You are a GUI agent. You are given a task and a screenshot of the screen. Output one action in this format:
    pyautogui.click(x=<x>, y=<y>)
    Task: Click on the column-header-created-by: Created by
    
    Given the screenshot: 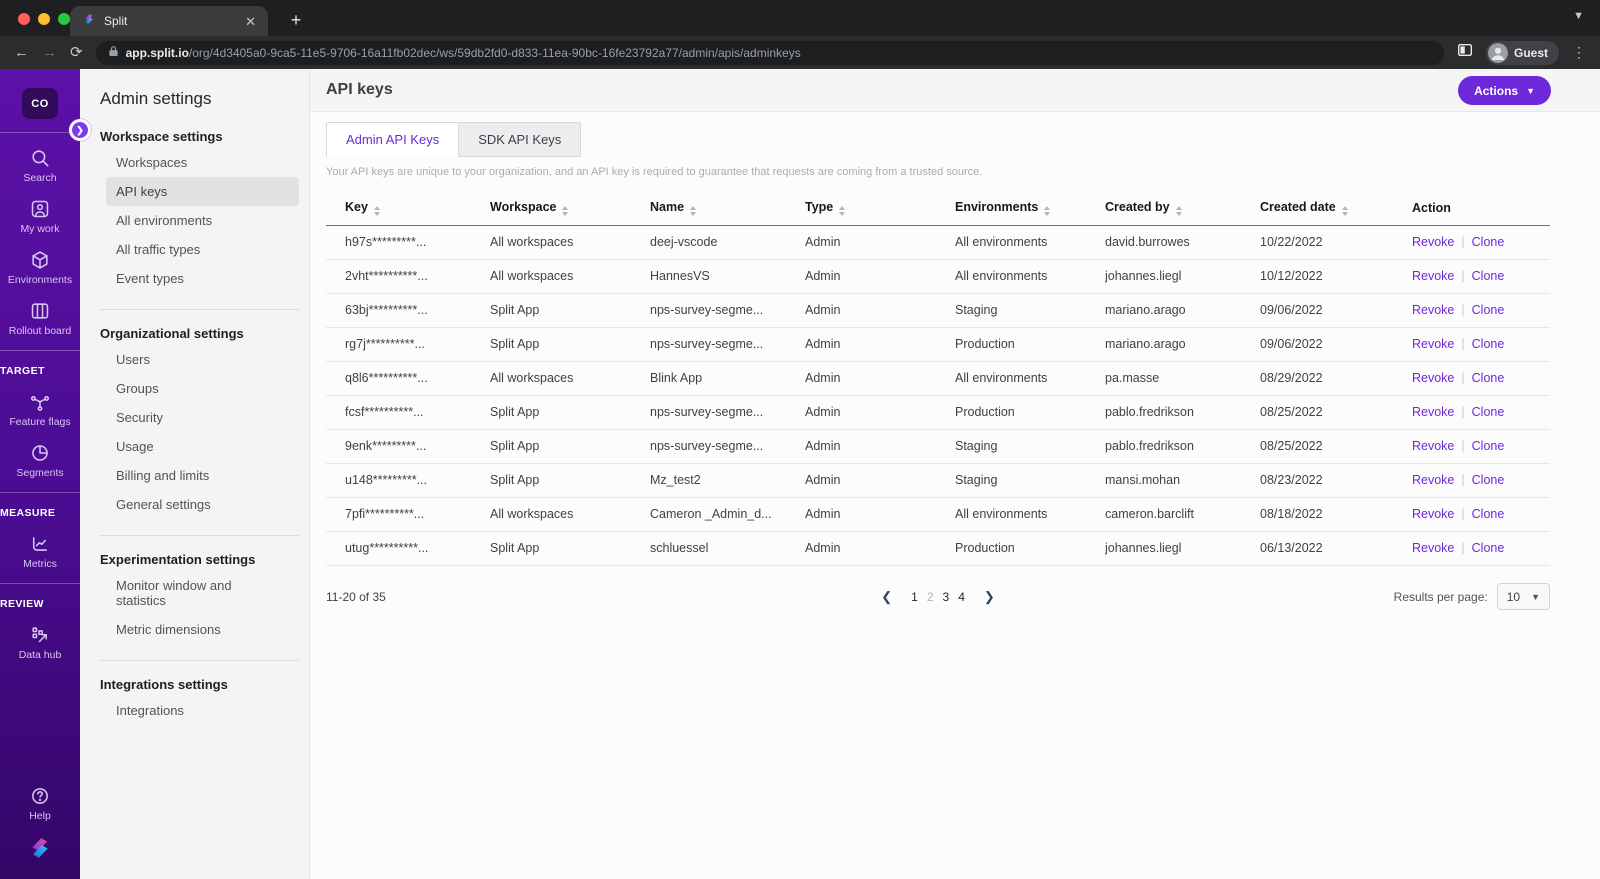 What is the action you would take?
    pyautogui.click(x=1182, y=207)
    